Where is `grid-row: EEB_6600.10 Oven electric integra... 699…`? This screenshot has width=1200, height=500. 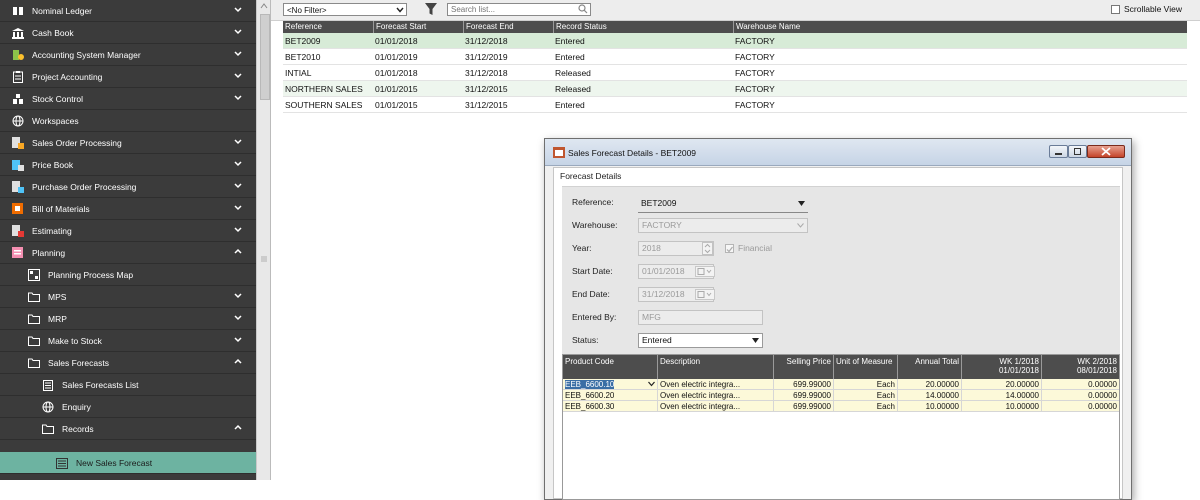
grid-row: EEB_6600.10 Oven electric integra... 699… is located at coordinates (841, 384).